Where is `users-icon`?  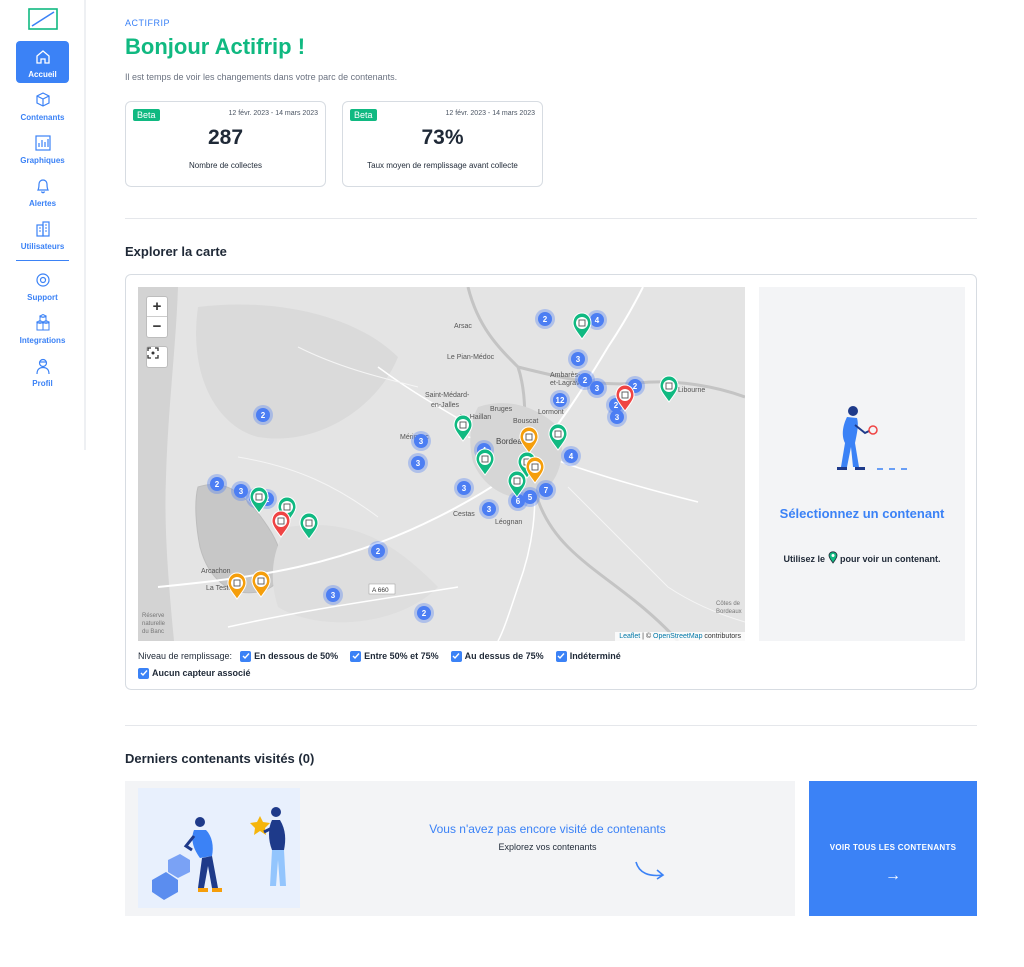 users-icon is located at coordinates (42, 229).